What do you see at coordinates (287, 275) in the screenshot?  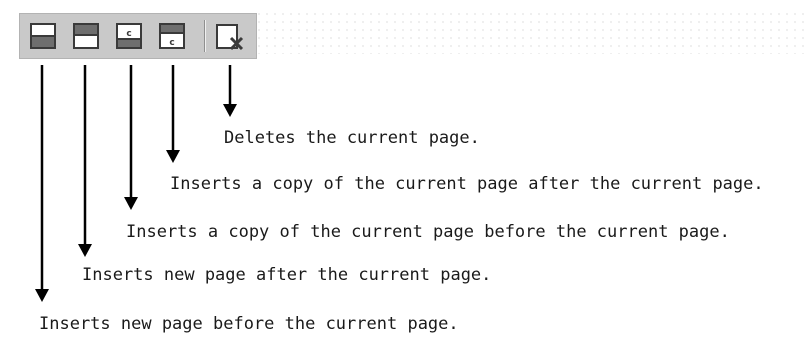 I see `label-insert-page-after: Inserts new page after the current page.` at bounding box center [287, 275].